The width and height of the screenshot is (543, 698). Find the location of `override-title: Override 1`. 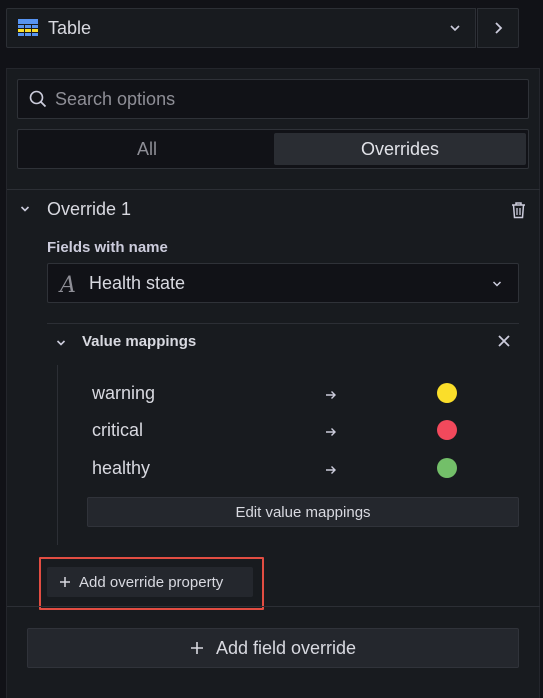

override-title: Override 1 is located at coordinates (89, 209).